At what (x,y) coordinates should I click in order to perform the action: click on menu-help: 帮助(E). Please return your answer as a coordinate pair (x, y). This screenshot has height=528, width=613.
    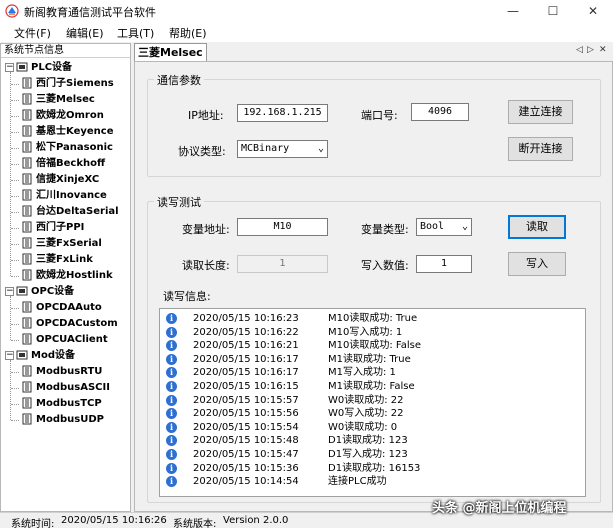
    Looking at the image, I should click on (188, 33).